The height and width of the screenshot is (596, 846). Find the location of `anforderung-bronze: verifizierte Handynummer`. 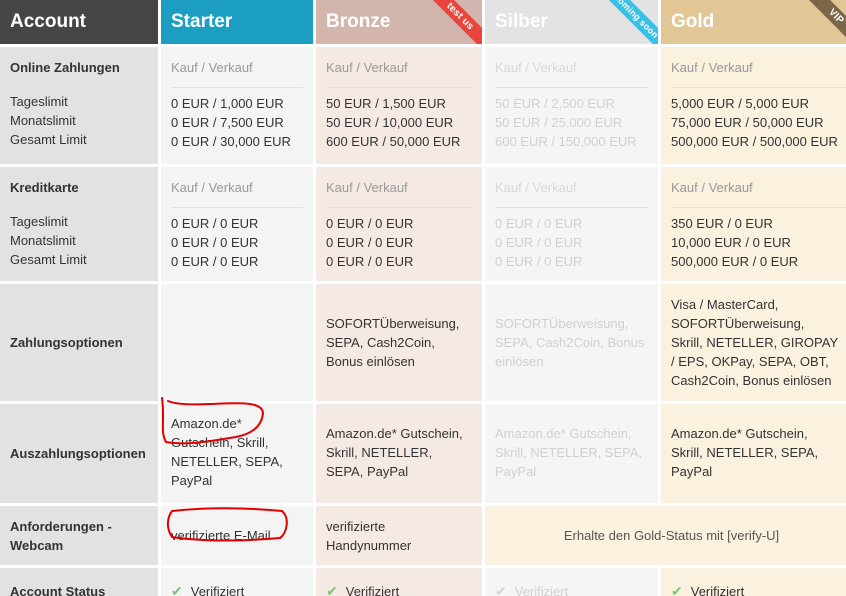

anforderung-bronze: verifizierte Handynummer is located at coordinates (399, 535).